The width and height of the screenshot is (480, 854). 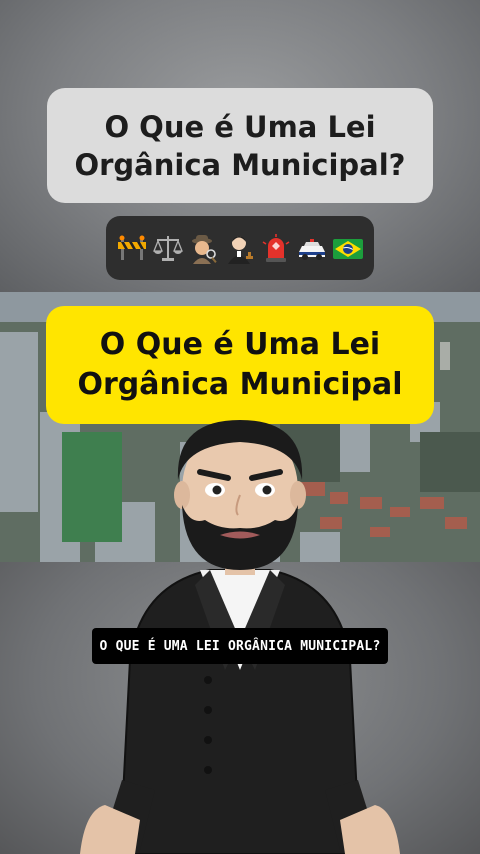 I want to click on brazil-flag-icon, so click(x=348, y=249).